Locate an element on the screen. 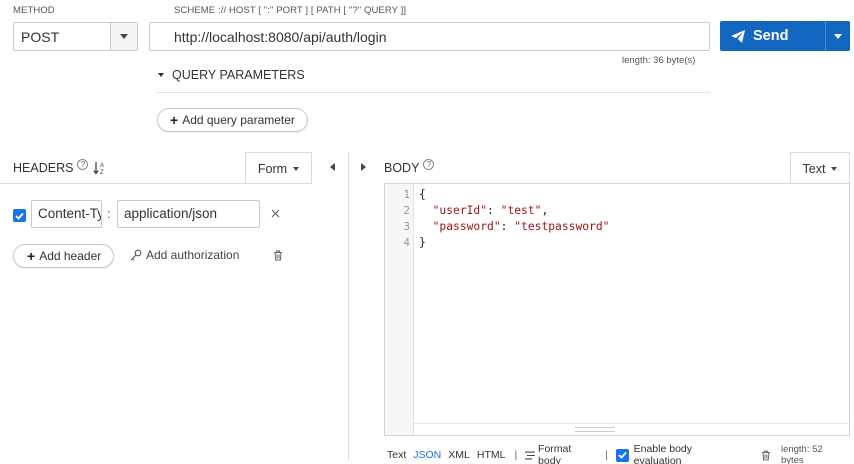 This screenshot has height=464, width=854. add-query-parameter-label: Add query parameter is located at coordinates (238, 120).